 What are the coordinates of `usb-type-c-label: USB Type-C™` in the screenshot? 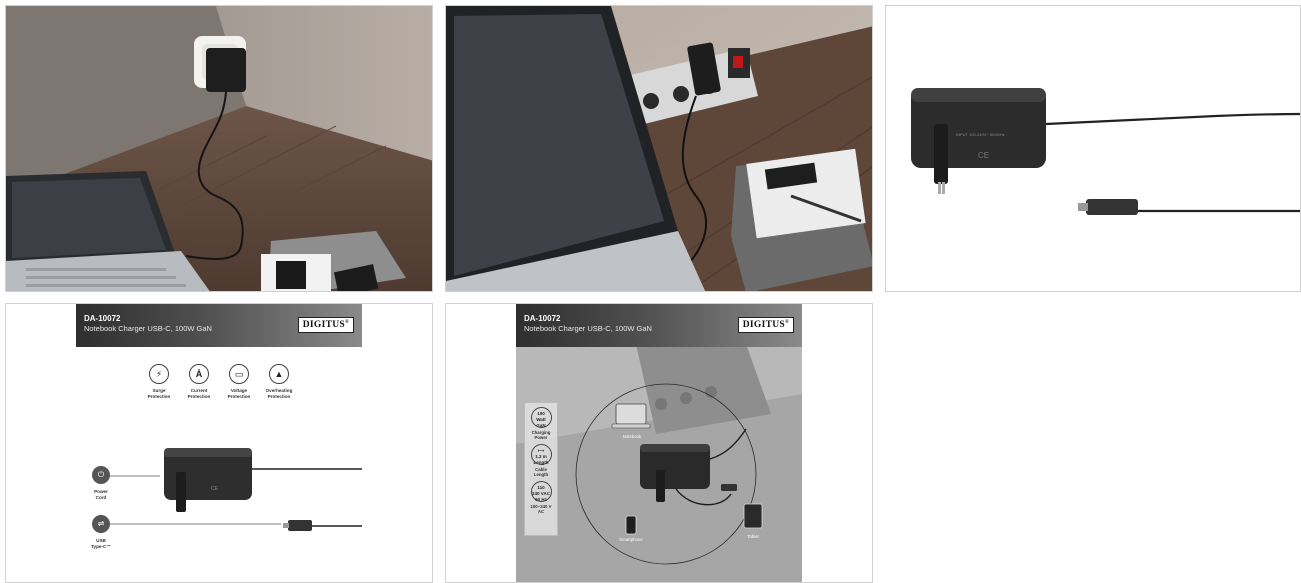 It's located at (101, 543).